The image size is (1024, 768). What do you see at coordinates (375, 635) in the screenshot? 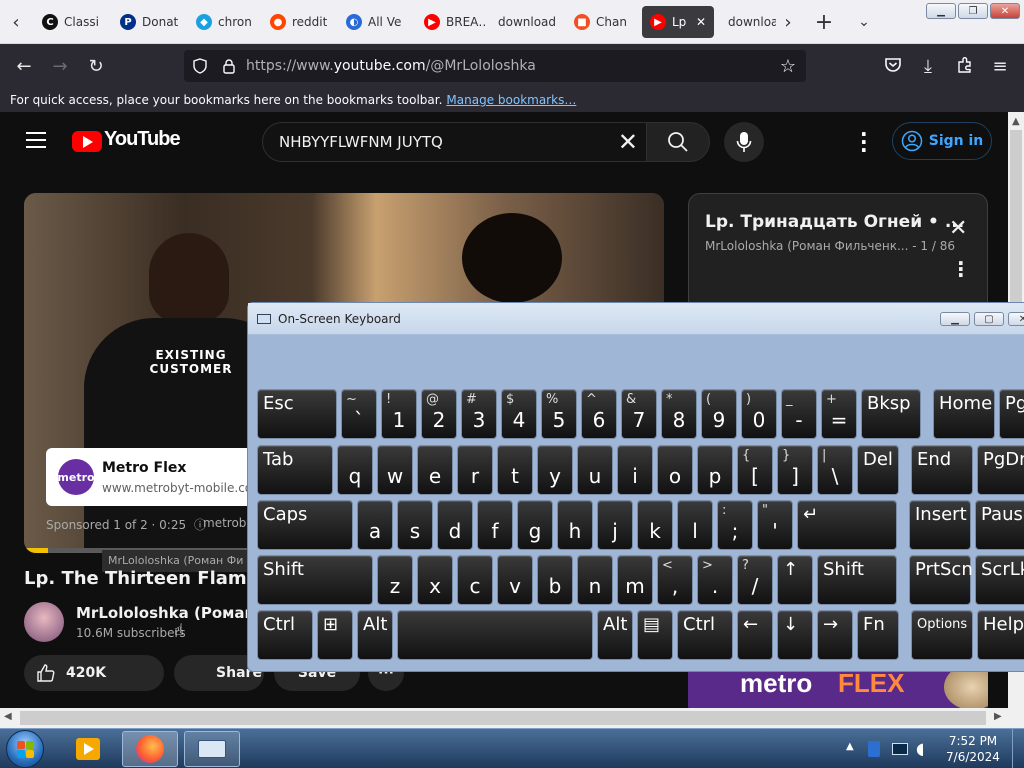
I see `osk-key-alt: Alt` at bounding box center [375, 635].